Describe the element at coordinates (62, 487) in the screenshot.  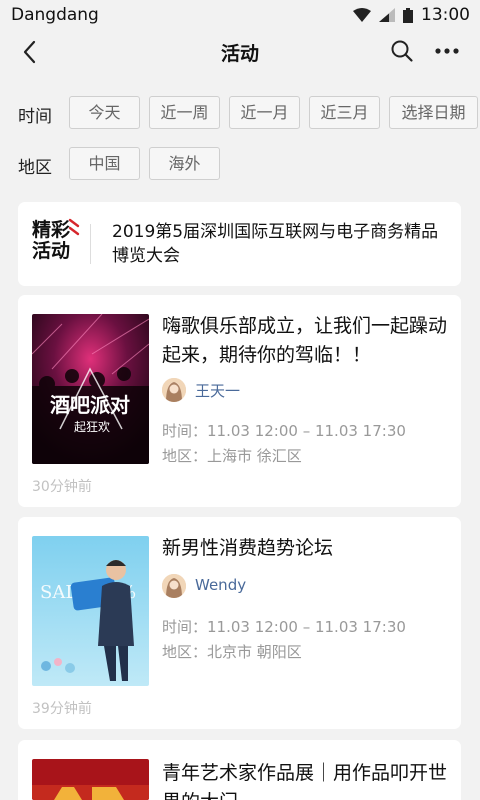
I see `event-posted-ago: 30分钟前` at that location.